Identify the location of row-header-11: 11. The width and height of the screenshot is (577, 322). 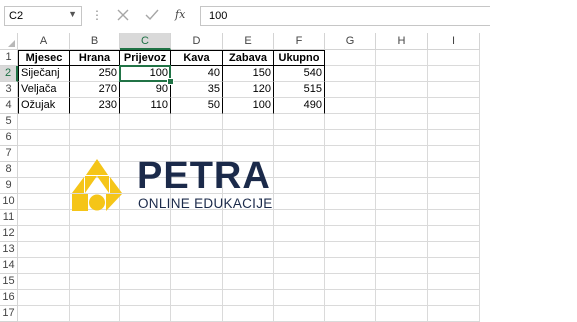
(9, 218).